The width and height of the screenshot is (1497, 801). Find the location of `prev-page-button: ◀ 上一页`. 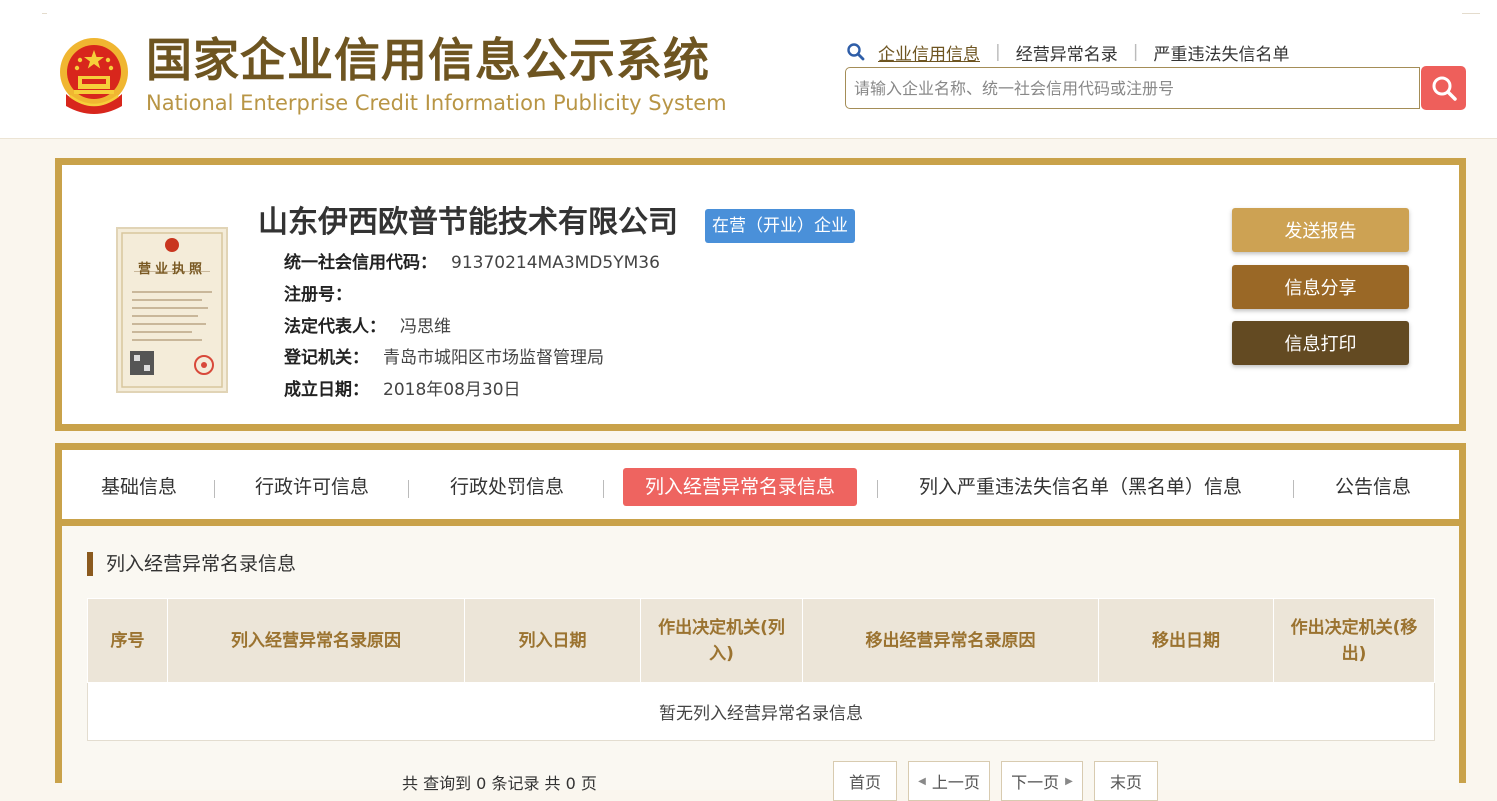

prev-page-button: ◀ 上一页 is located at coordinates (949, 781).